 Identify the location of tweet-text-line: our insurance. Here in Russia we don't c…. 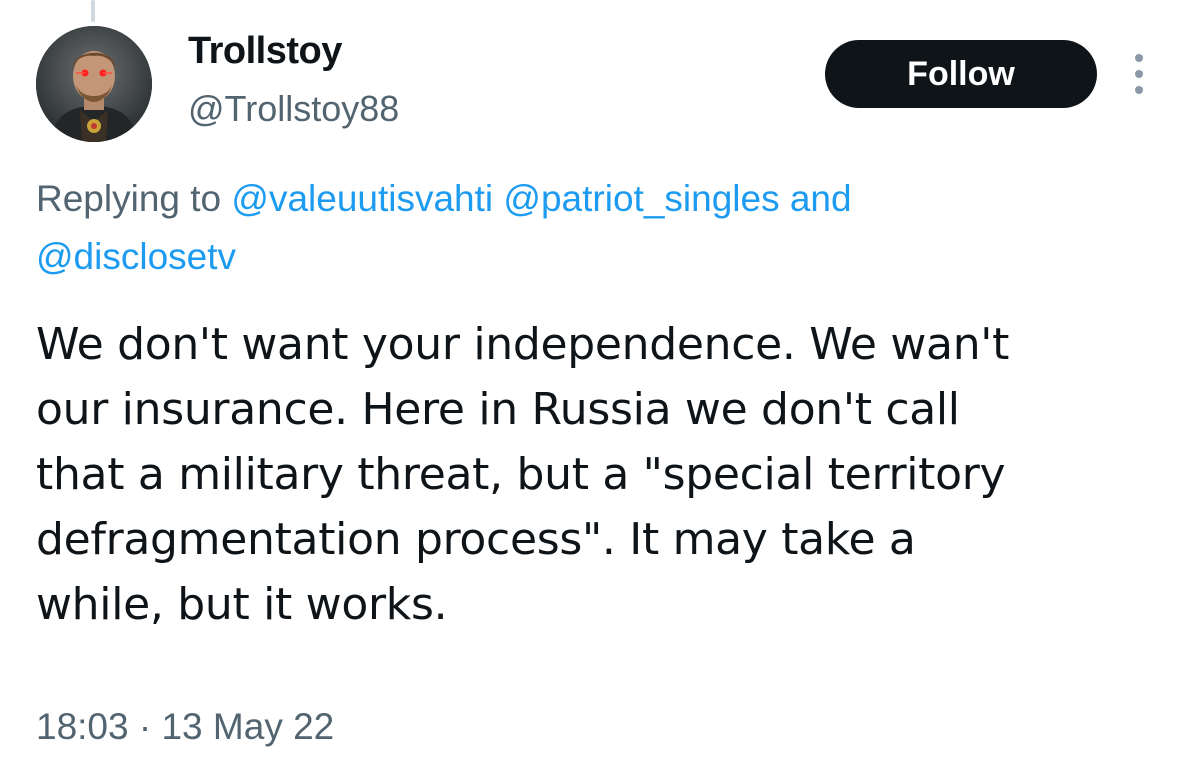
(498, 409).